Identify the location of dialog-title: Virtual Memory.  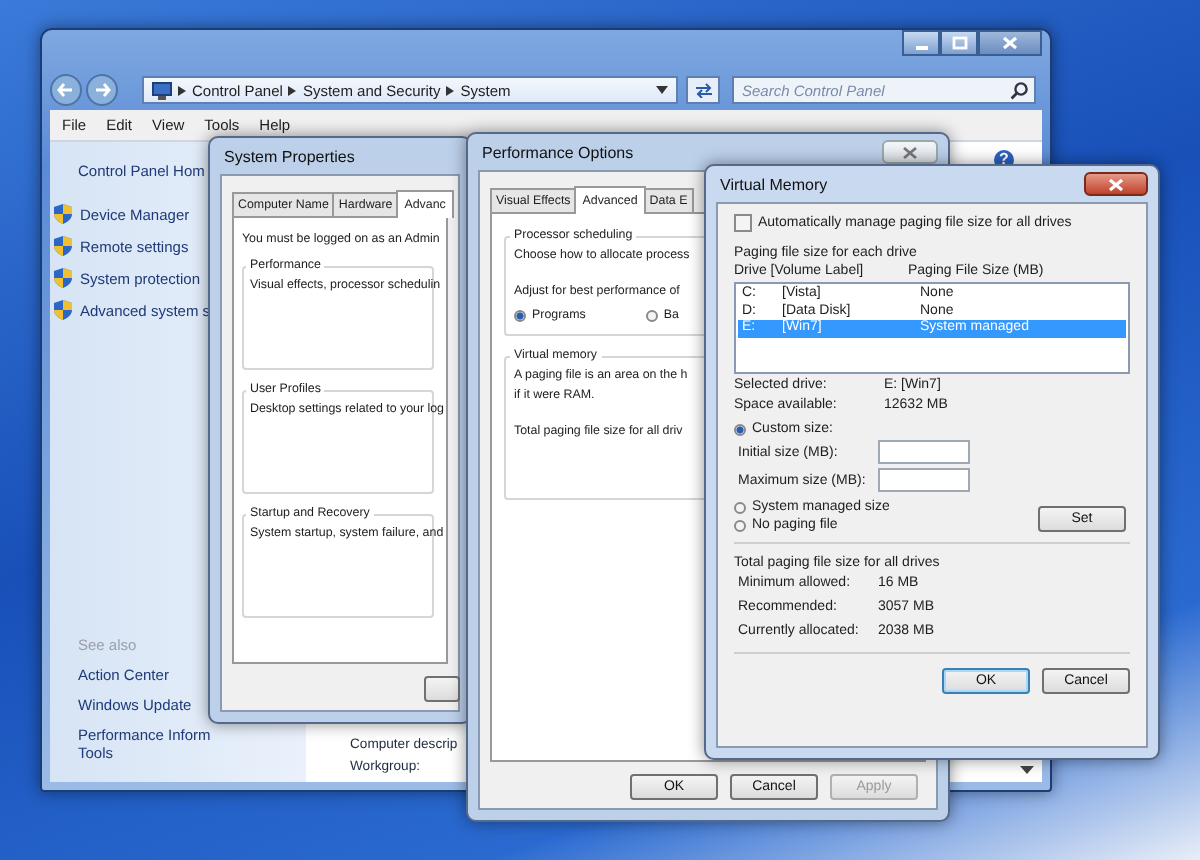
(773, 186).